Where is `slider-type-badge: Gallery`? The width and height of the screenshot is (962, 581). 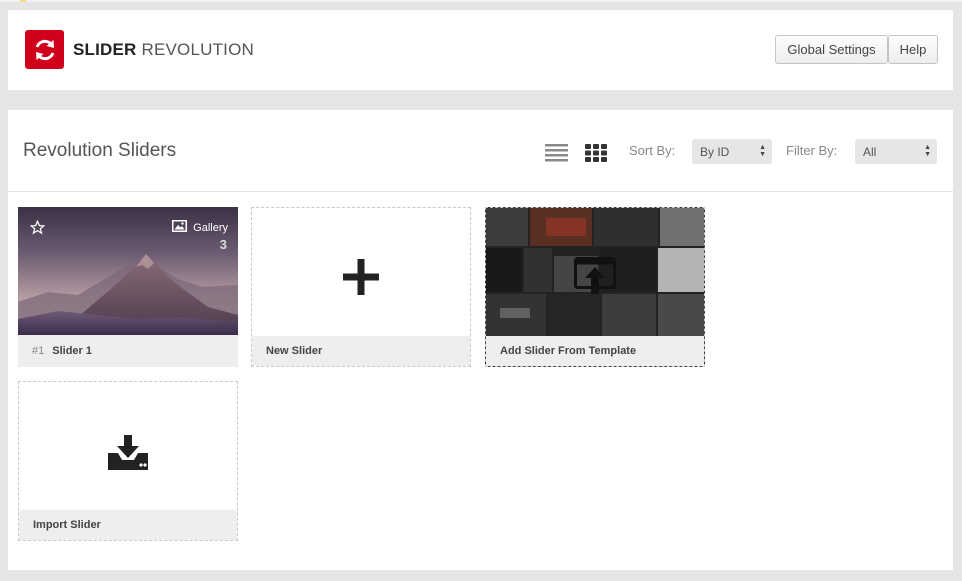
slider-type-badge: Gallery is located at coordinates (200, 227).